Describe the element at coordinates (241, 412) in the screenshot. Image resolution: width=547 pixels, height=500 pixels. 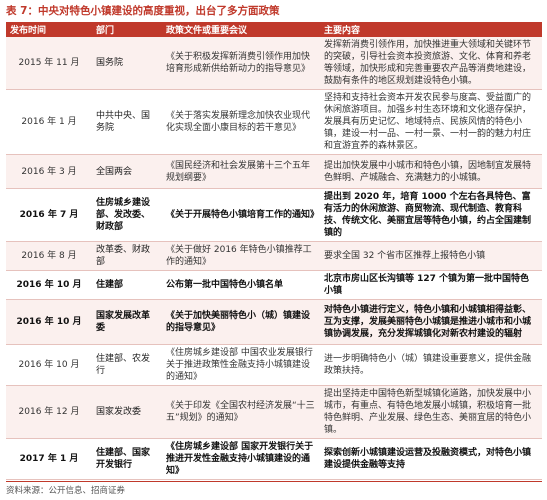
I see `cell-doc: 《关于印发《全国农村经济发展“十三五”规划》的通知》` at that location.